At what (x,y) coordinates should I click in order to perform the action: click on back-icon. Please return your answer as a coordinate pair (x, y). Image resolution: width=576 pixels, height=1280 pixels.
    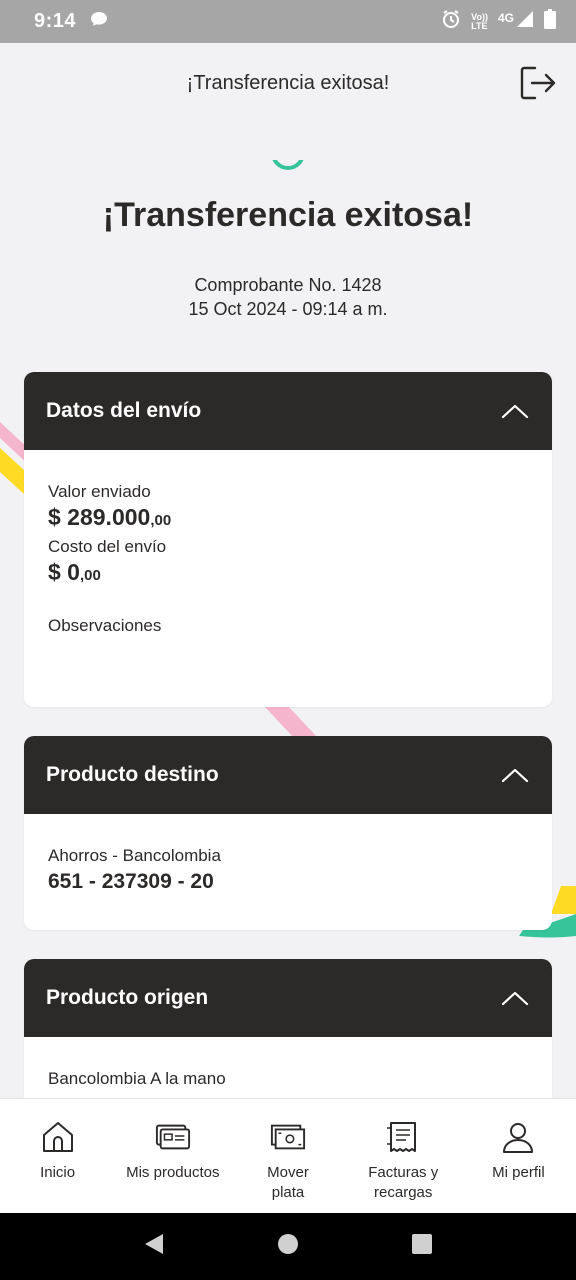
    Looking at the image, I should click on (154, 1246).